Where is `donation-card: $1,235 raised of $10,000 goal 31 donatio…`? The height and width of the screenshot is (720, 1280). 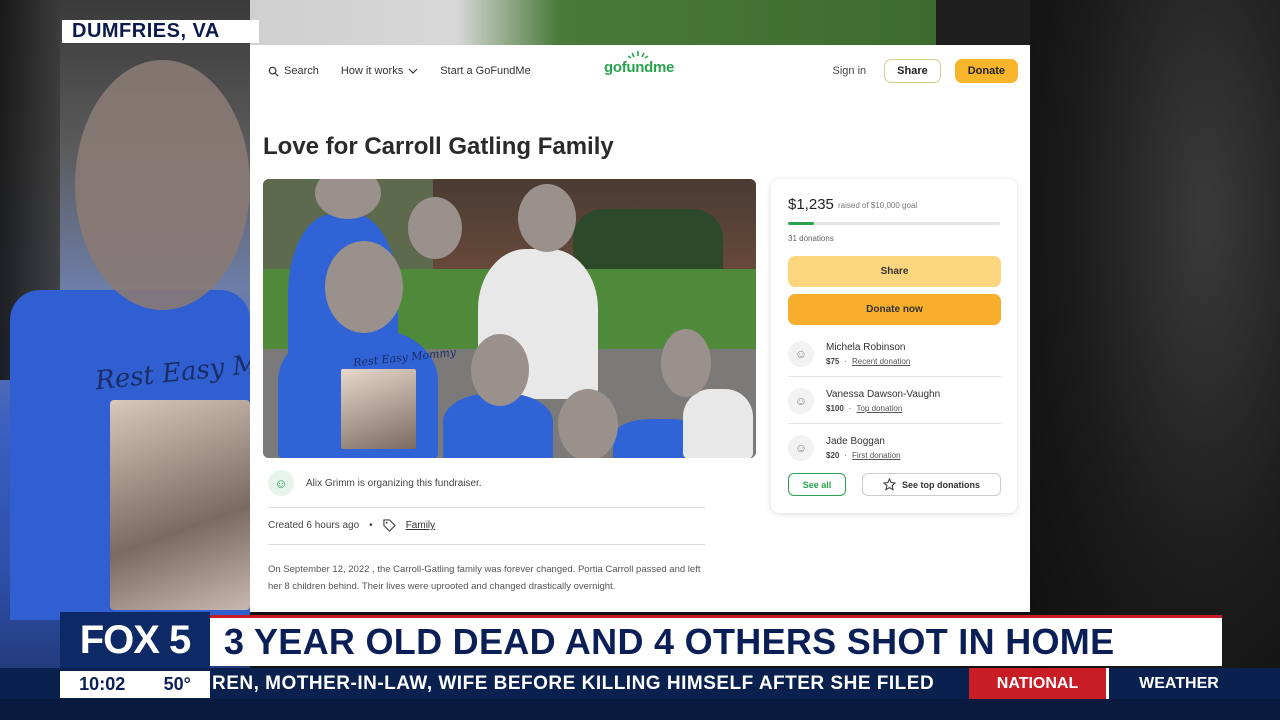
donation-card: $1,235 raised of $10,000 goal 31 donatio… is located at coordinates (894, 346).